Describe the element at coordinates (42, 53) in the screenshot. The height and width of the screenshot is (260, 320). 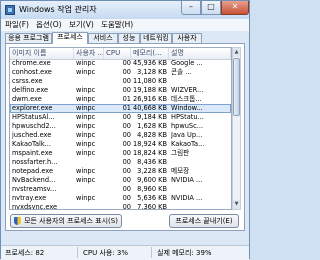
I see `column-image-name: 이미지 이름` at that location.